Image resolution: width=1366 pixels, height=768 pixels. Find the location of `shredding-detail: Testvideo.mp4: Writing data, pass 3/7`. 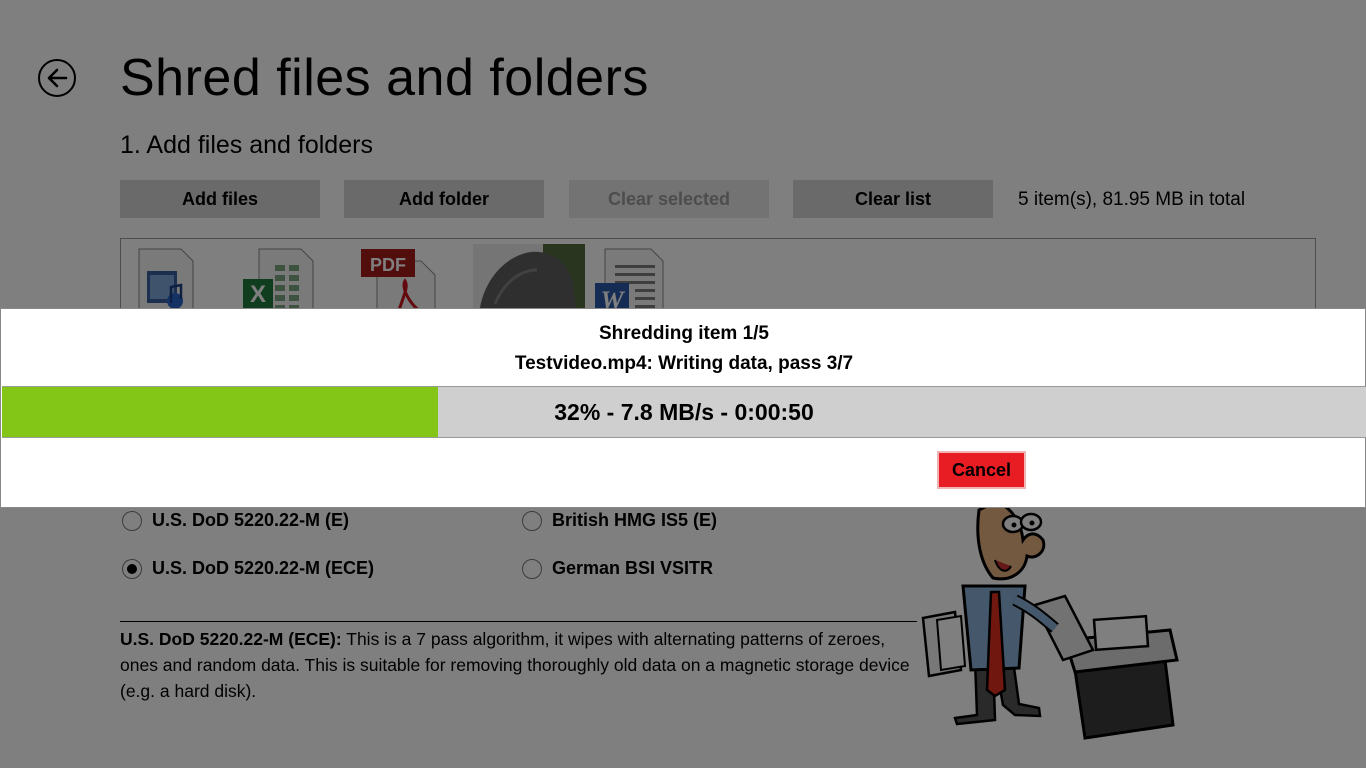

shredding-detail: Testvideo.mp4: Writing data, pass 3/7 is located at coordinates (684, 363).